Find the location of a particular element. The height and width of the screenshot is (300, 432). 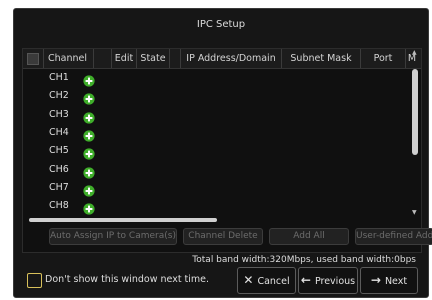

table-row: CH1 is located at coordinates (217, 78).